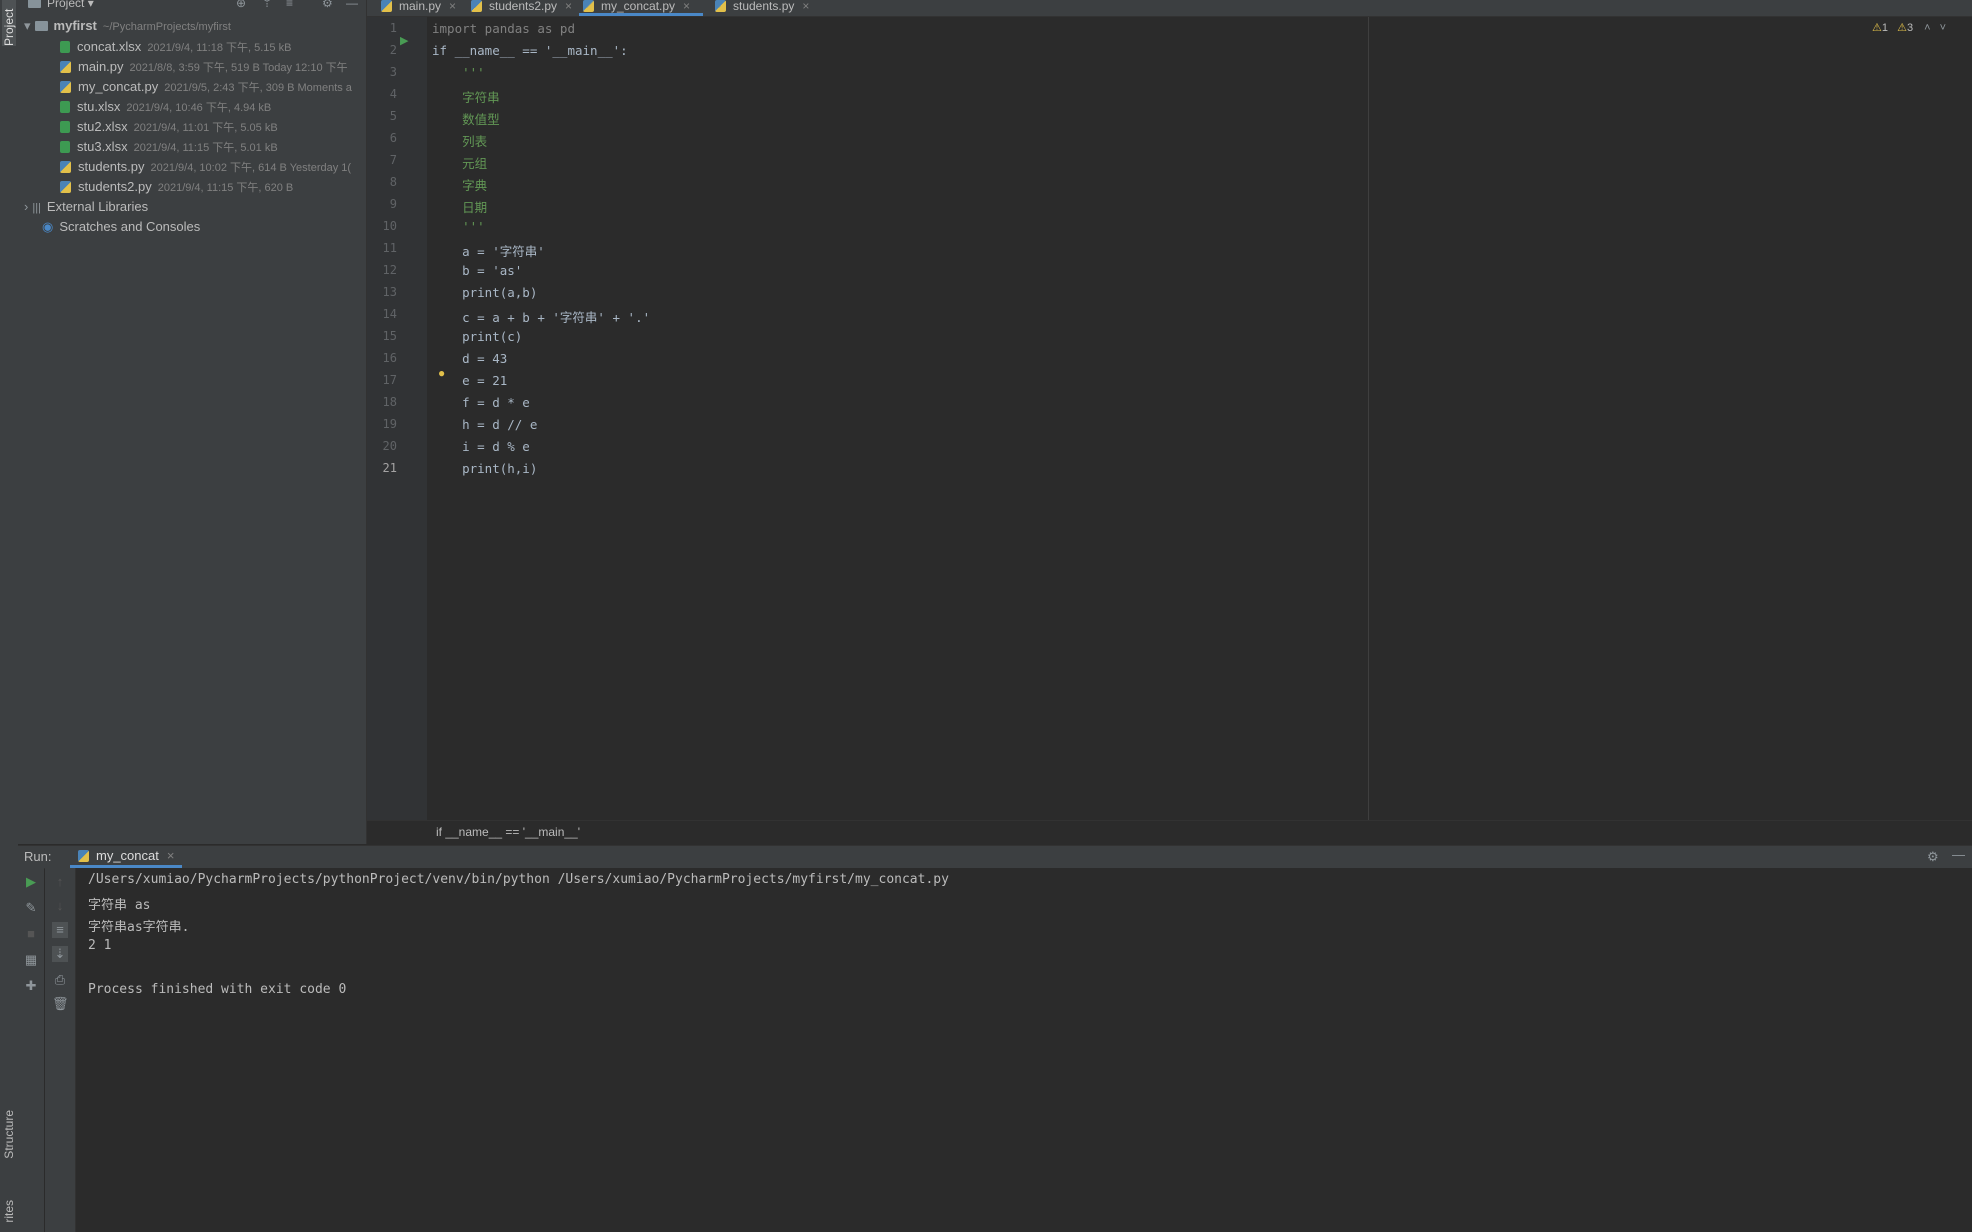  What do you see at coordinates (9, 1211) in the screenshot?
I see `favorites-tool-button: rites` at bounding box center [9, 1211].